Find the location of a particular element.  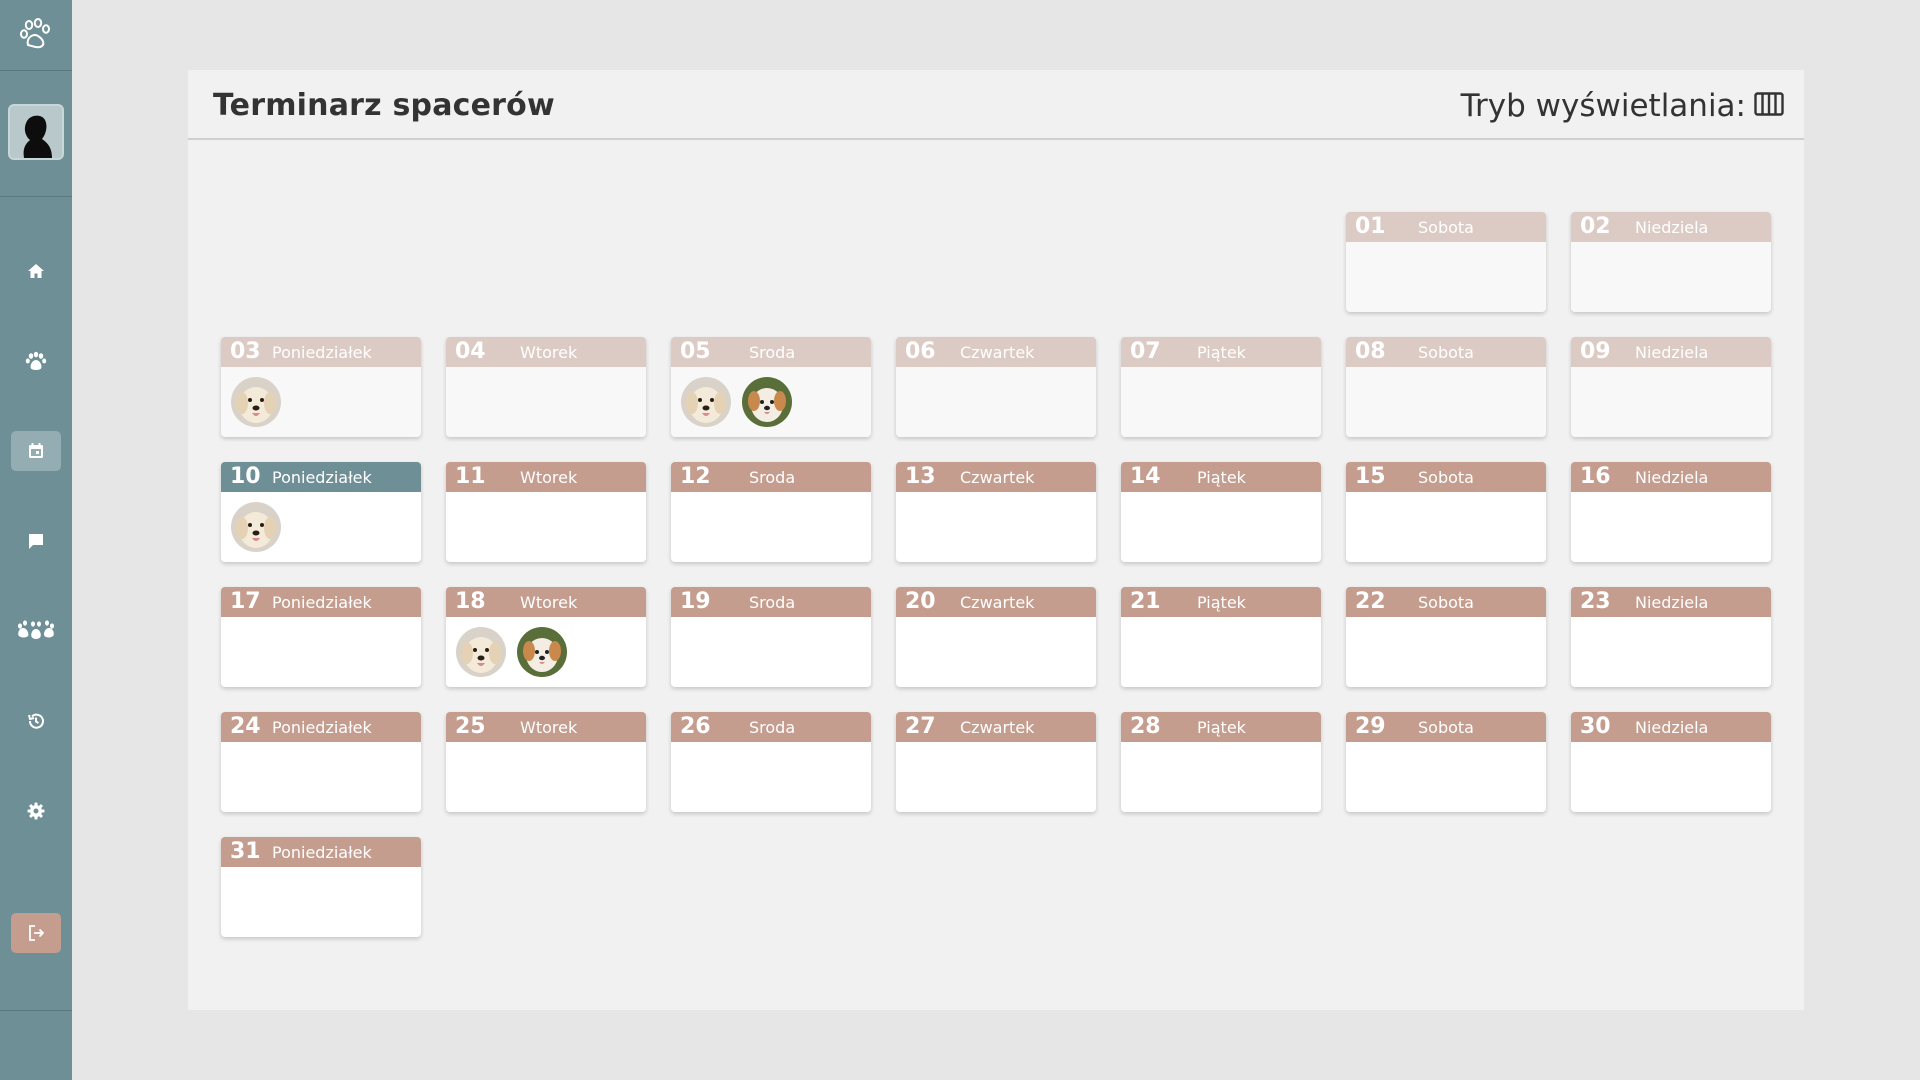

day-header: 01 Sobota is located at coordinates (1446, 227).